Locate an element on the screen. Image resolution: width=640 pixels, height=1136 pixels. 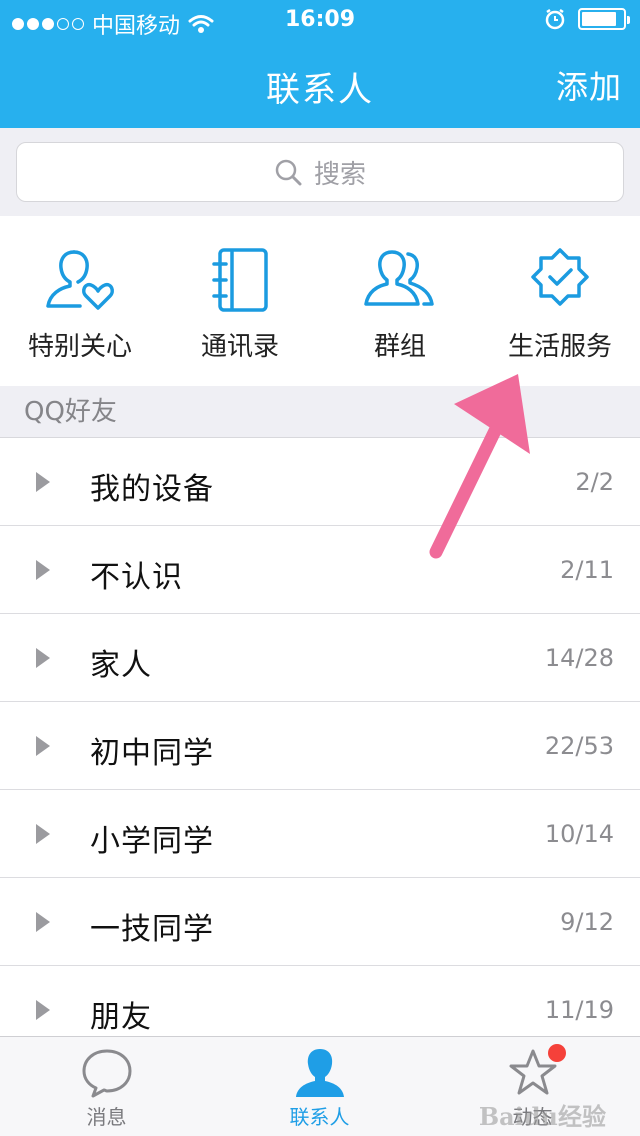
group-row-my-devices: 我的设备 2/2 is located at coordinates (320, 482).